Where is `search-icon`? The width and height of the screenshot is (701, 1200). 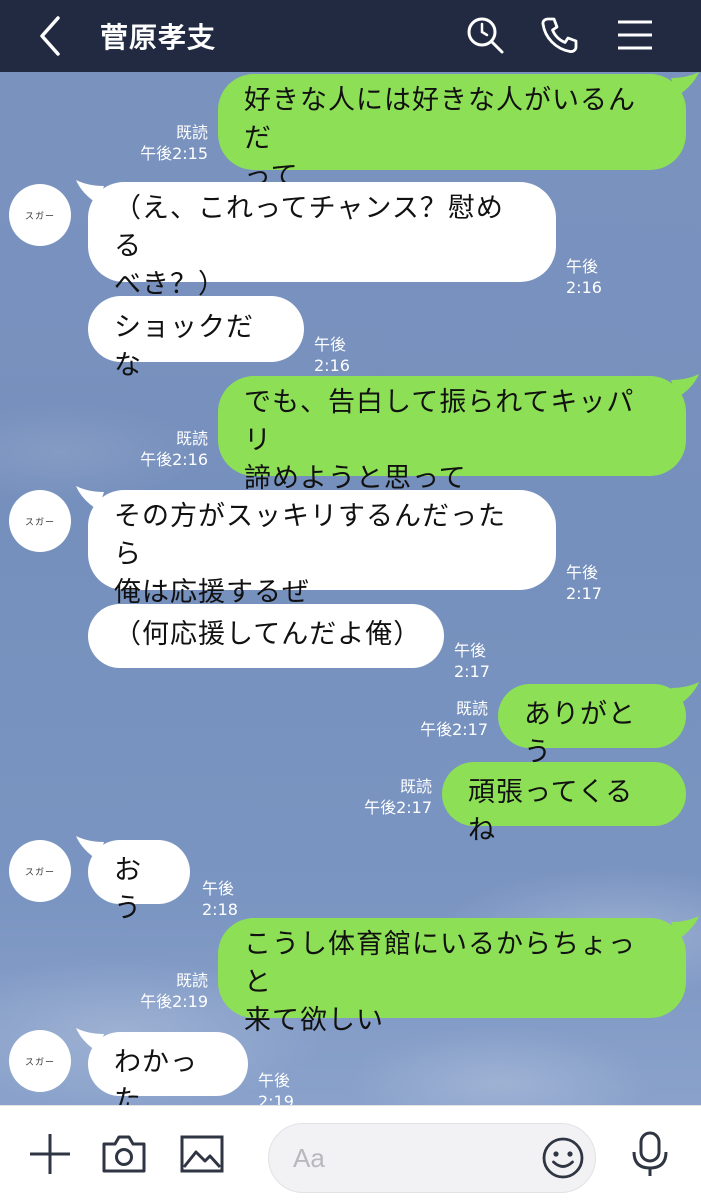 search-icon is located at coordinates (485, 35).